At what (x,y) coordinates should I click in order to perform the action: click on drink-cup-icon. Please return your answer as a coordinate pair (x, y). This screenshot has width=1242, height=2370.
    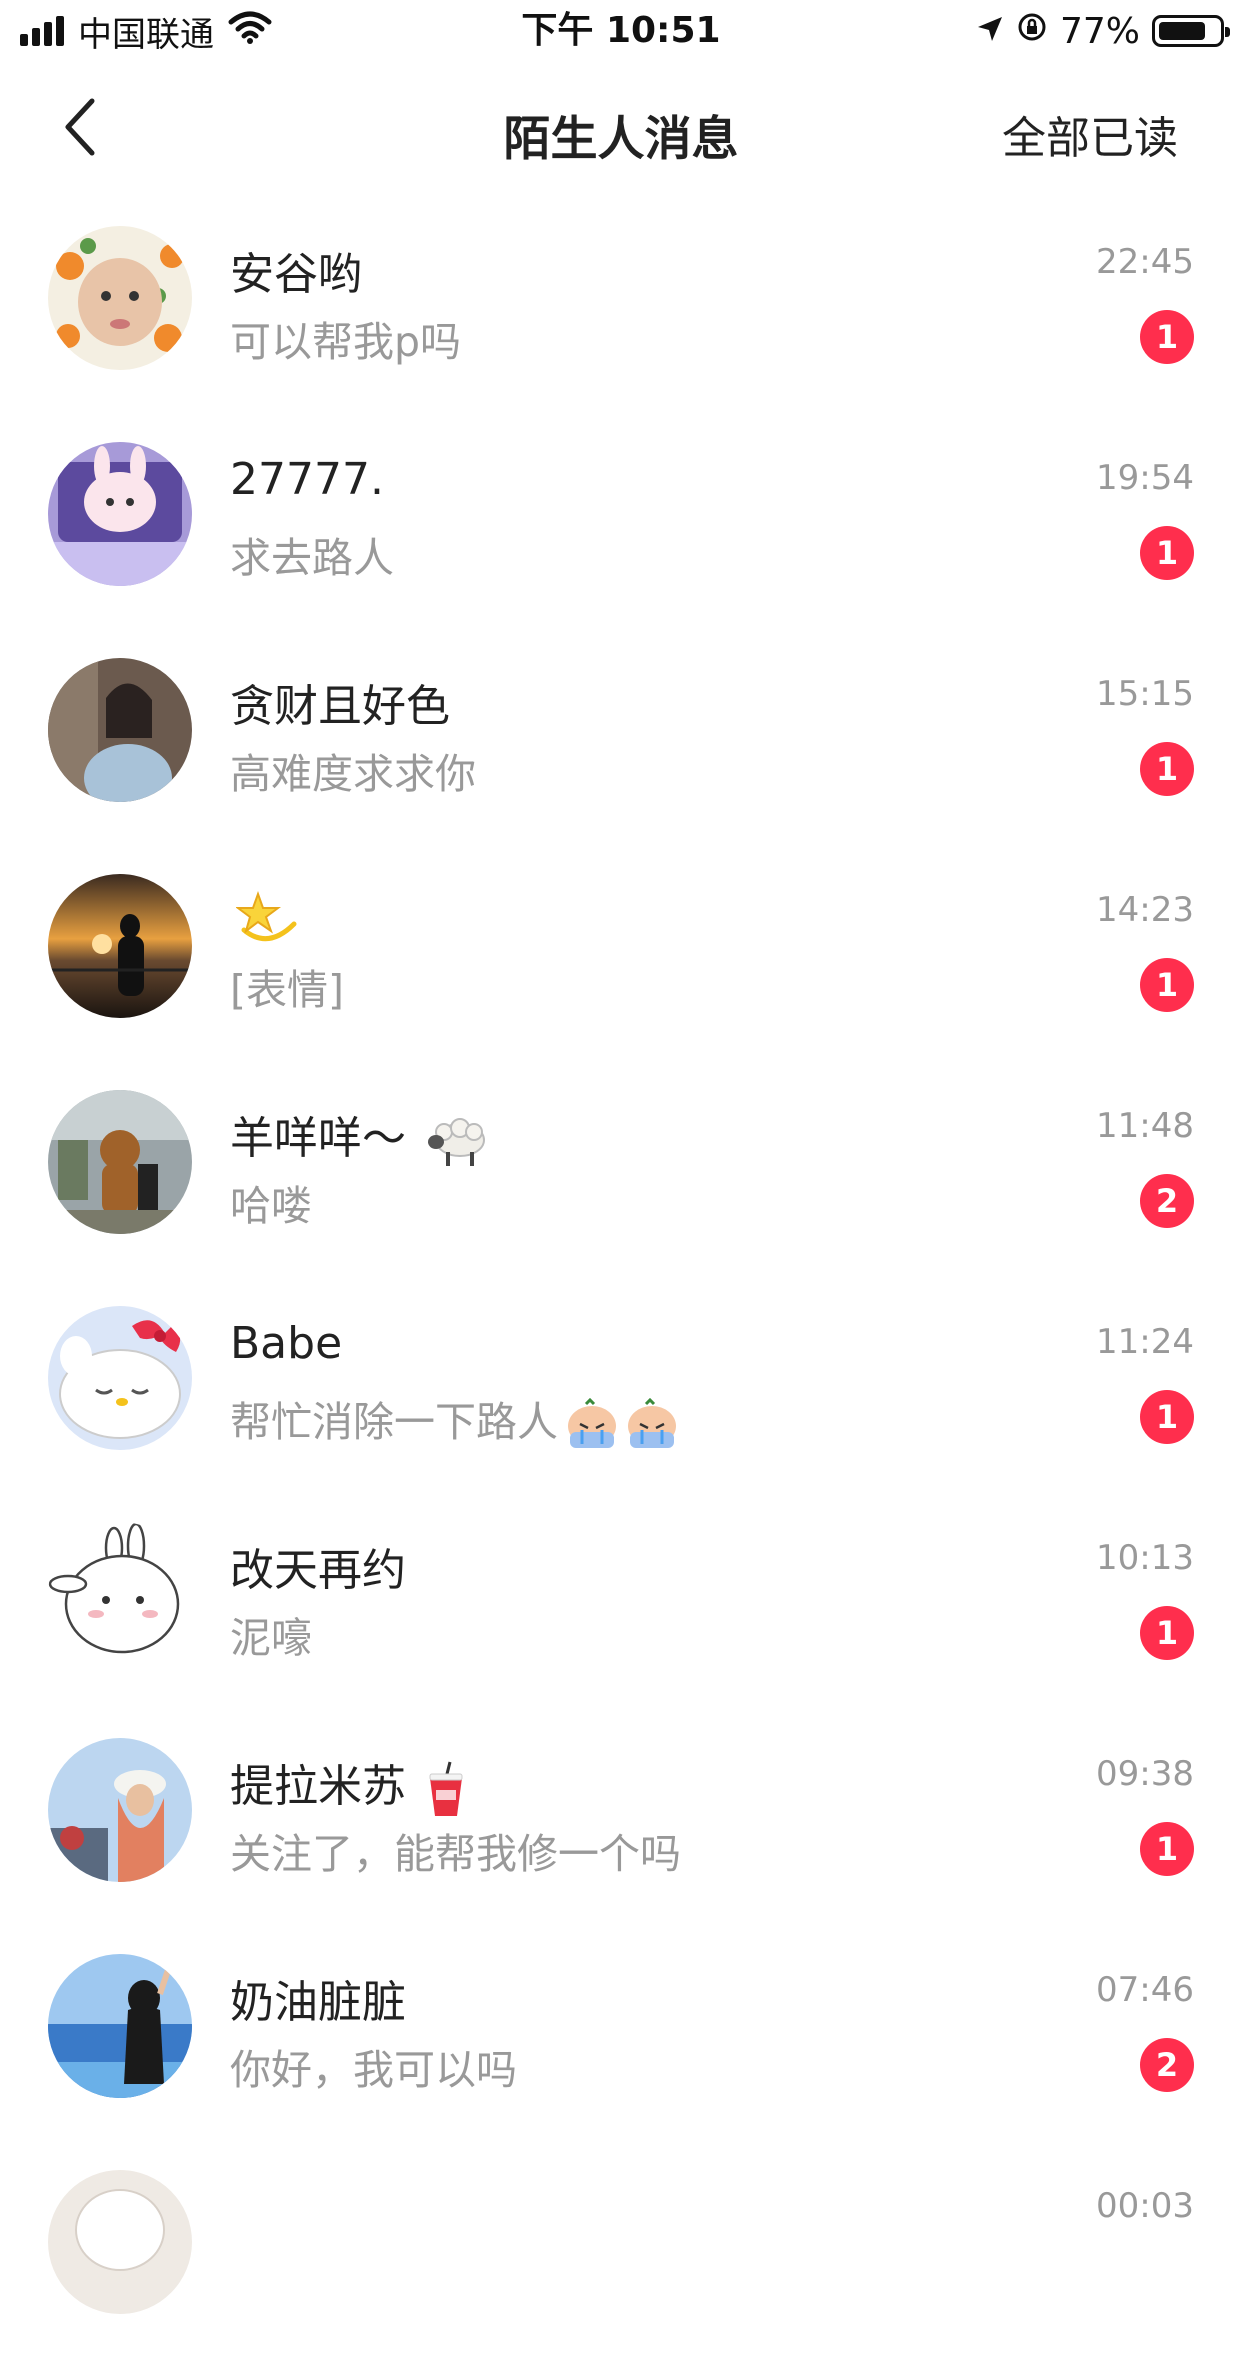
    Looking at the image, I should click on (446, 1788).